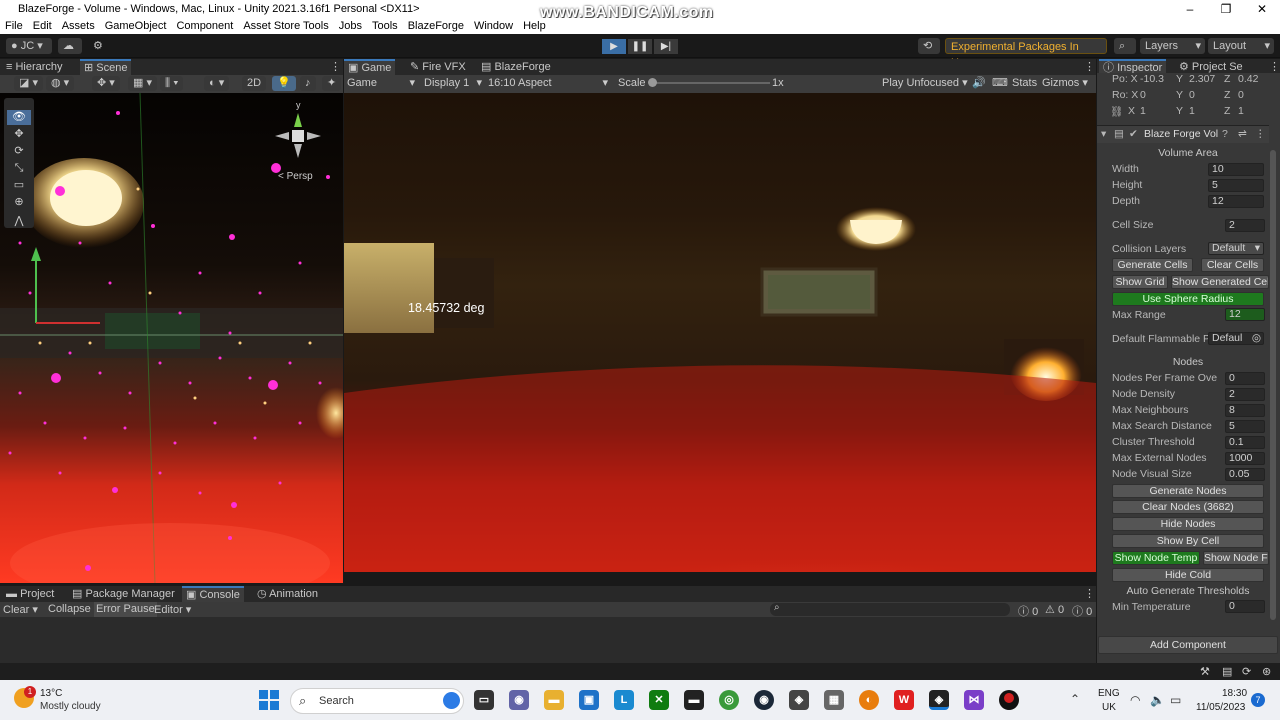 This screenshot has height=720, width=1280. Describe the element at coordinates (1188, 541) in the screenshot. I see `show-by-cell-button: Show By Cell` at that location.